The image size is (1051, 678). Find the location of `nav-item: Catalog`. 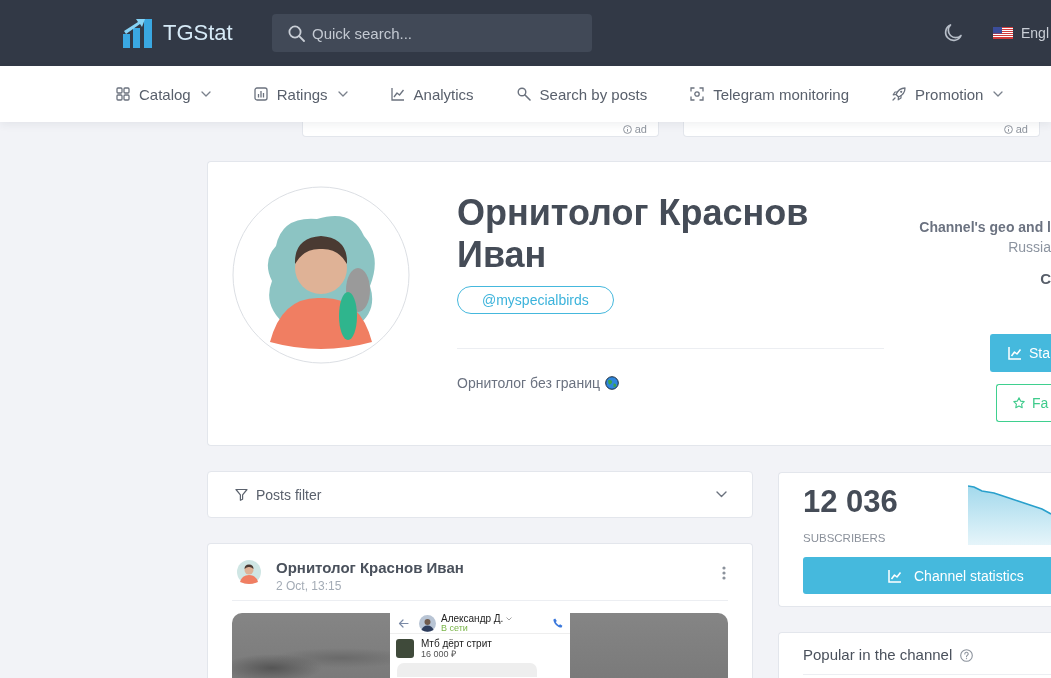

nav-item: Catalog is located at coordinates (163, 94).